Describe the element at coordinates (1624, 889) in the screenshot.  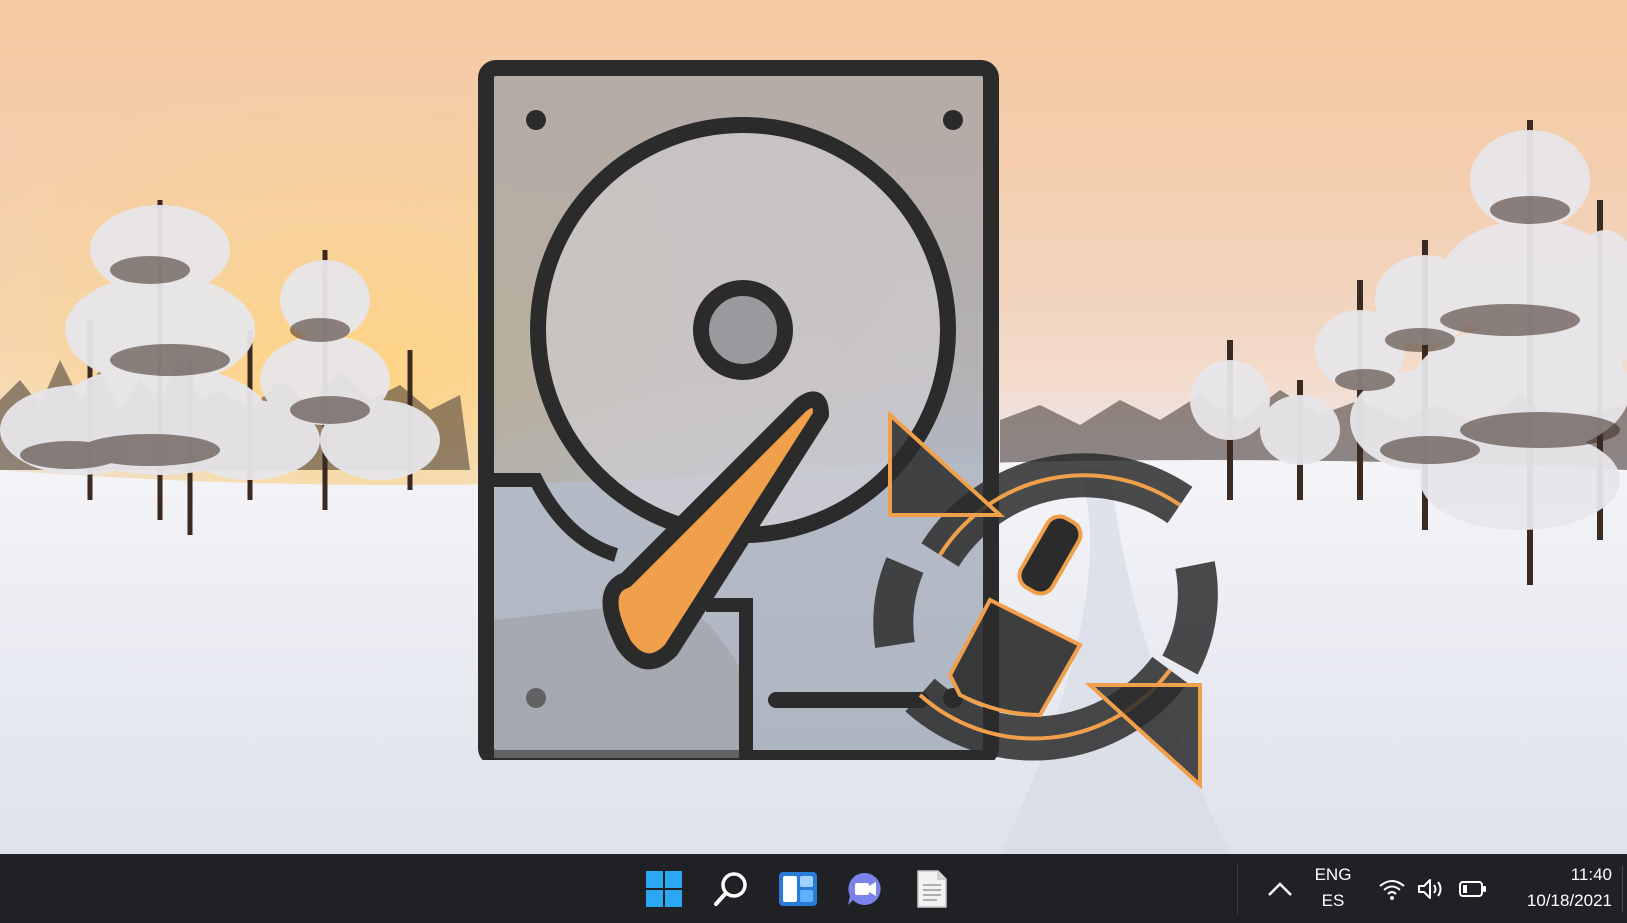
I see `show-desktop-button` at that location.